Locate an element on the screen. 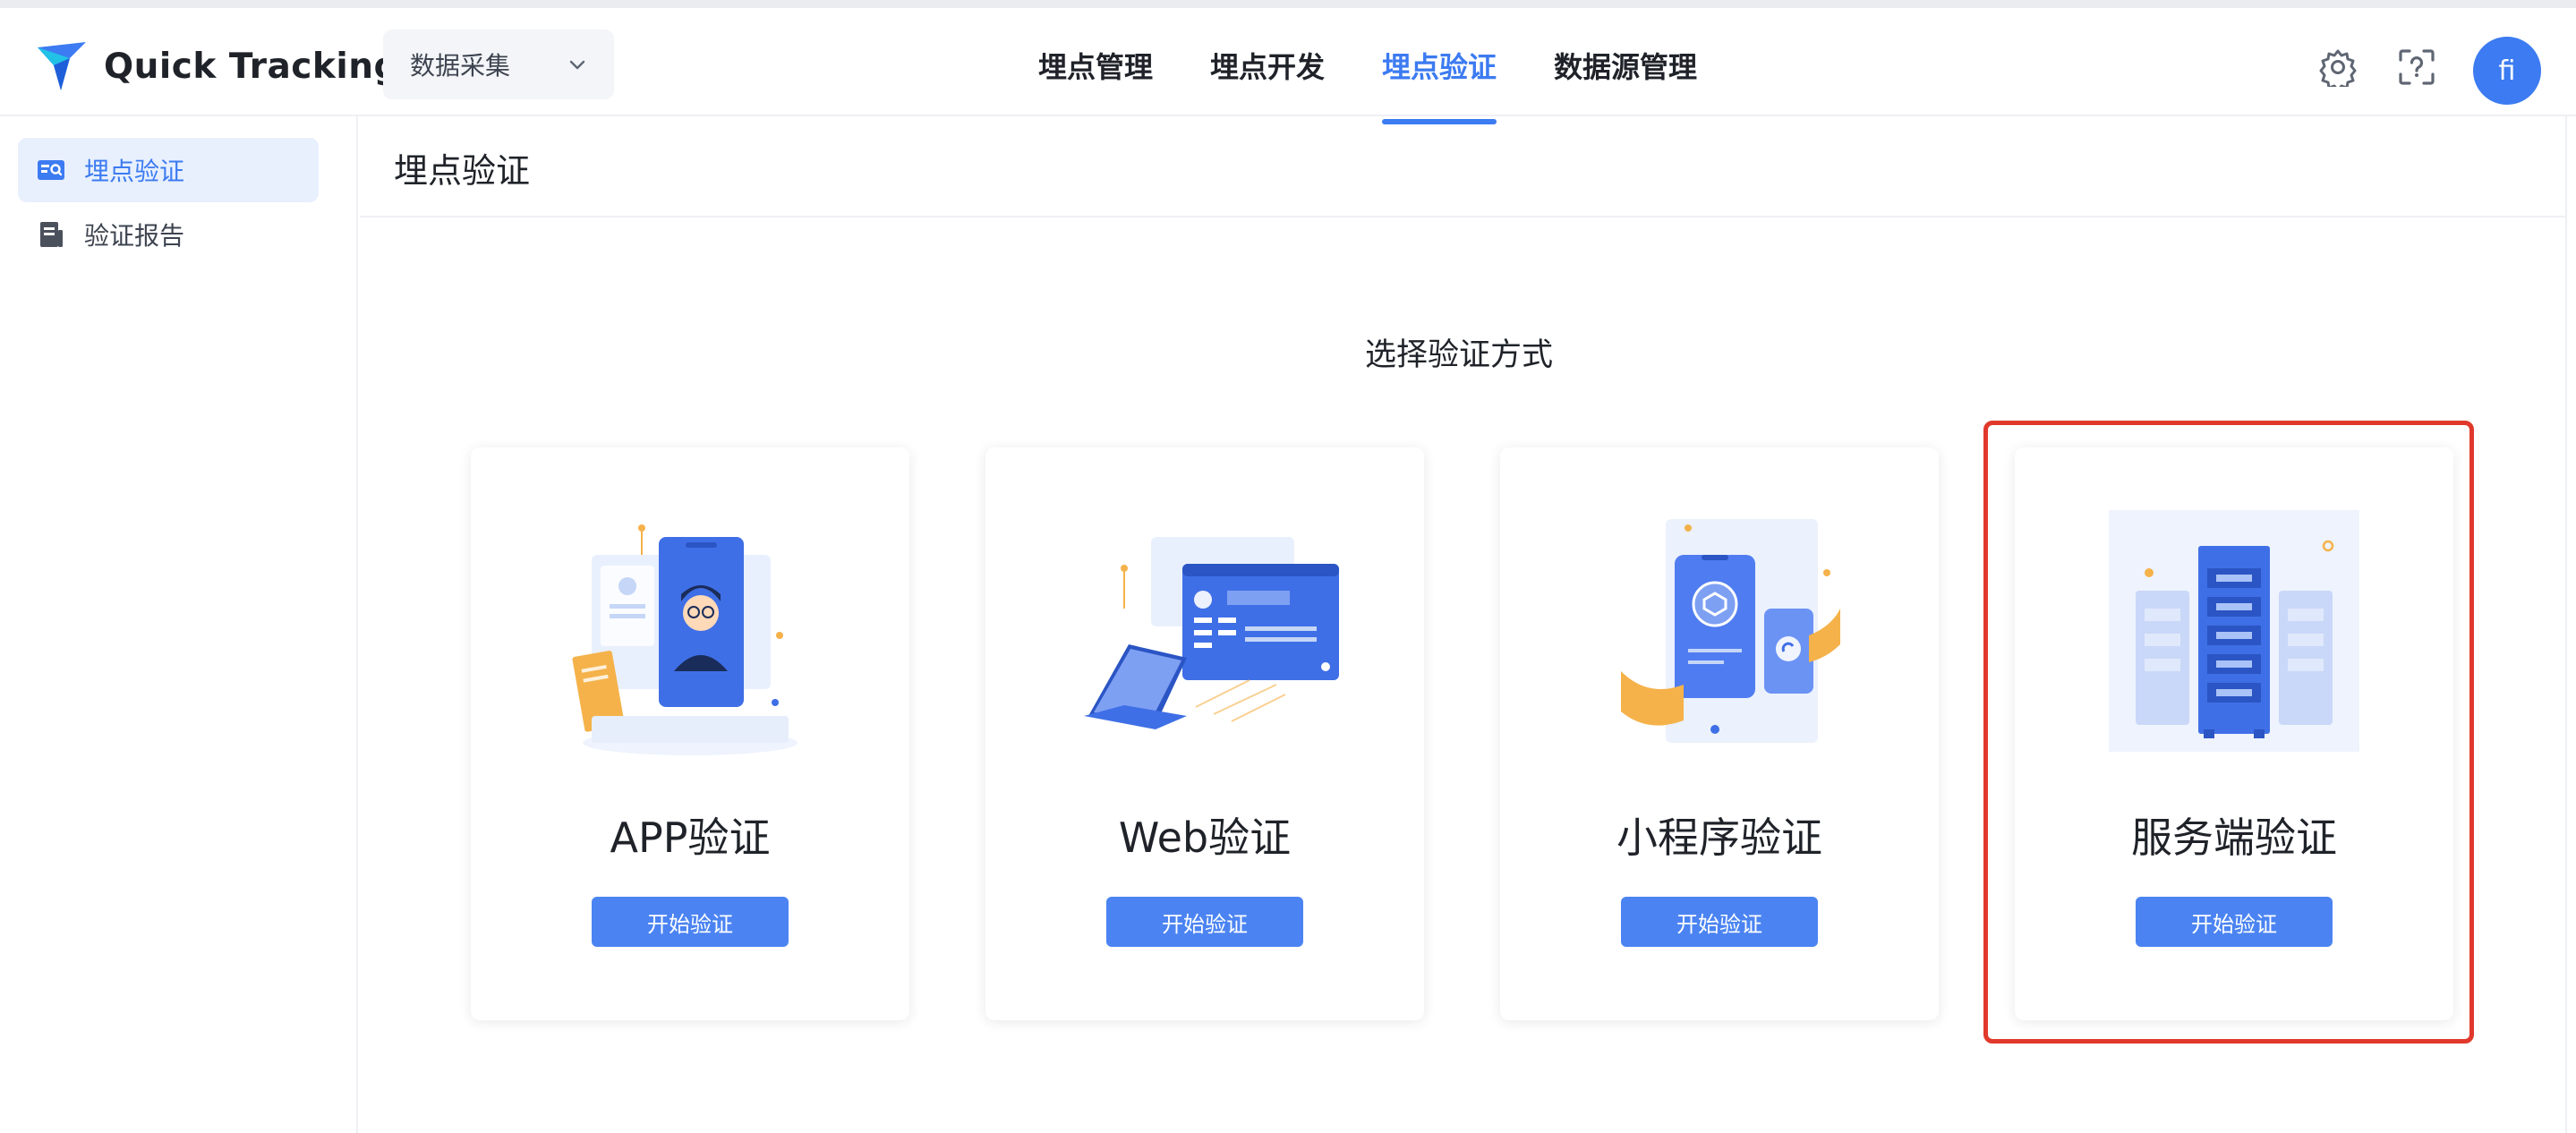 Image resolution: width=2576 pixels, height=1133 pixels. project-select: 数据采集 is located at coordinates (498, 64).